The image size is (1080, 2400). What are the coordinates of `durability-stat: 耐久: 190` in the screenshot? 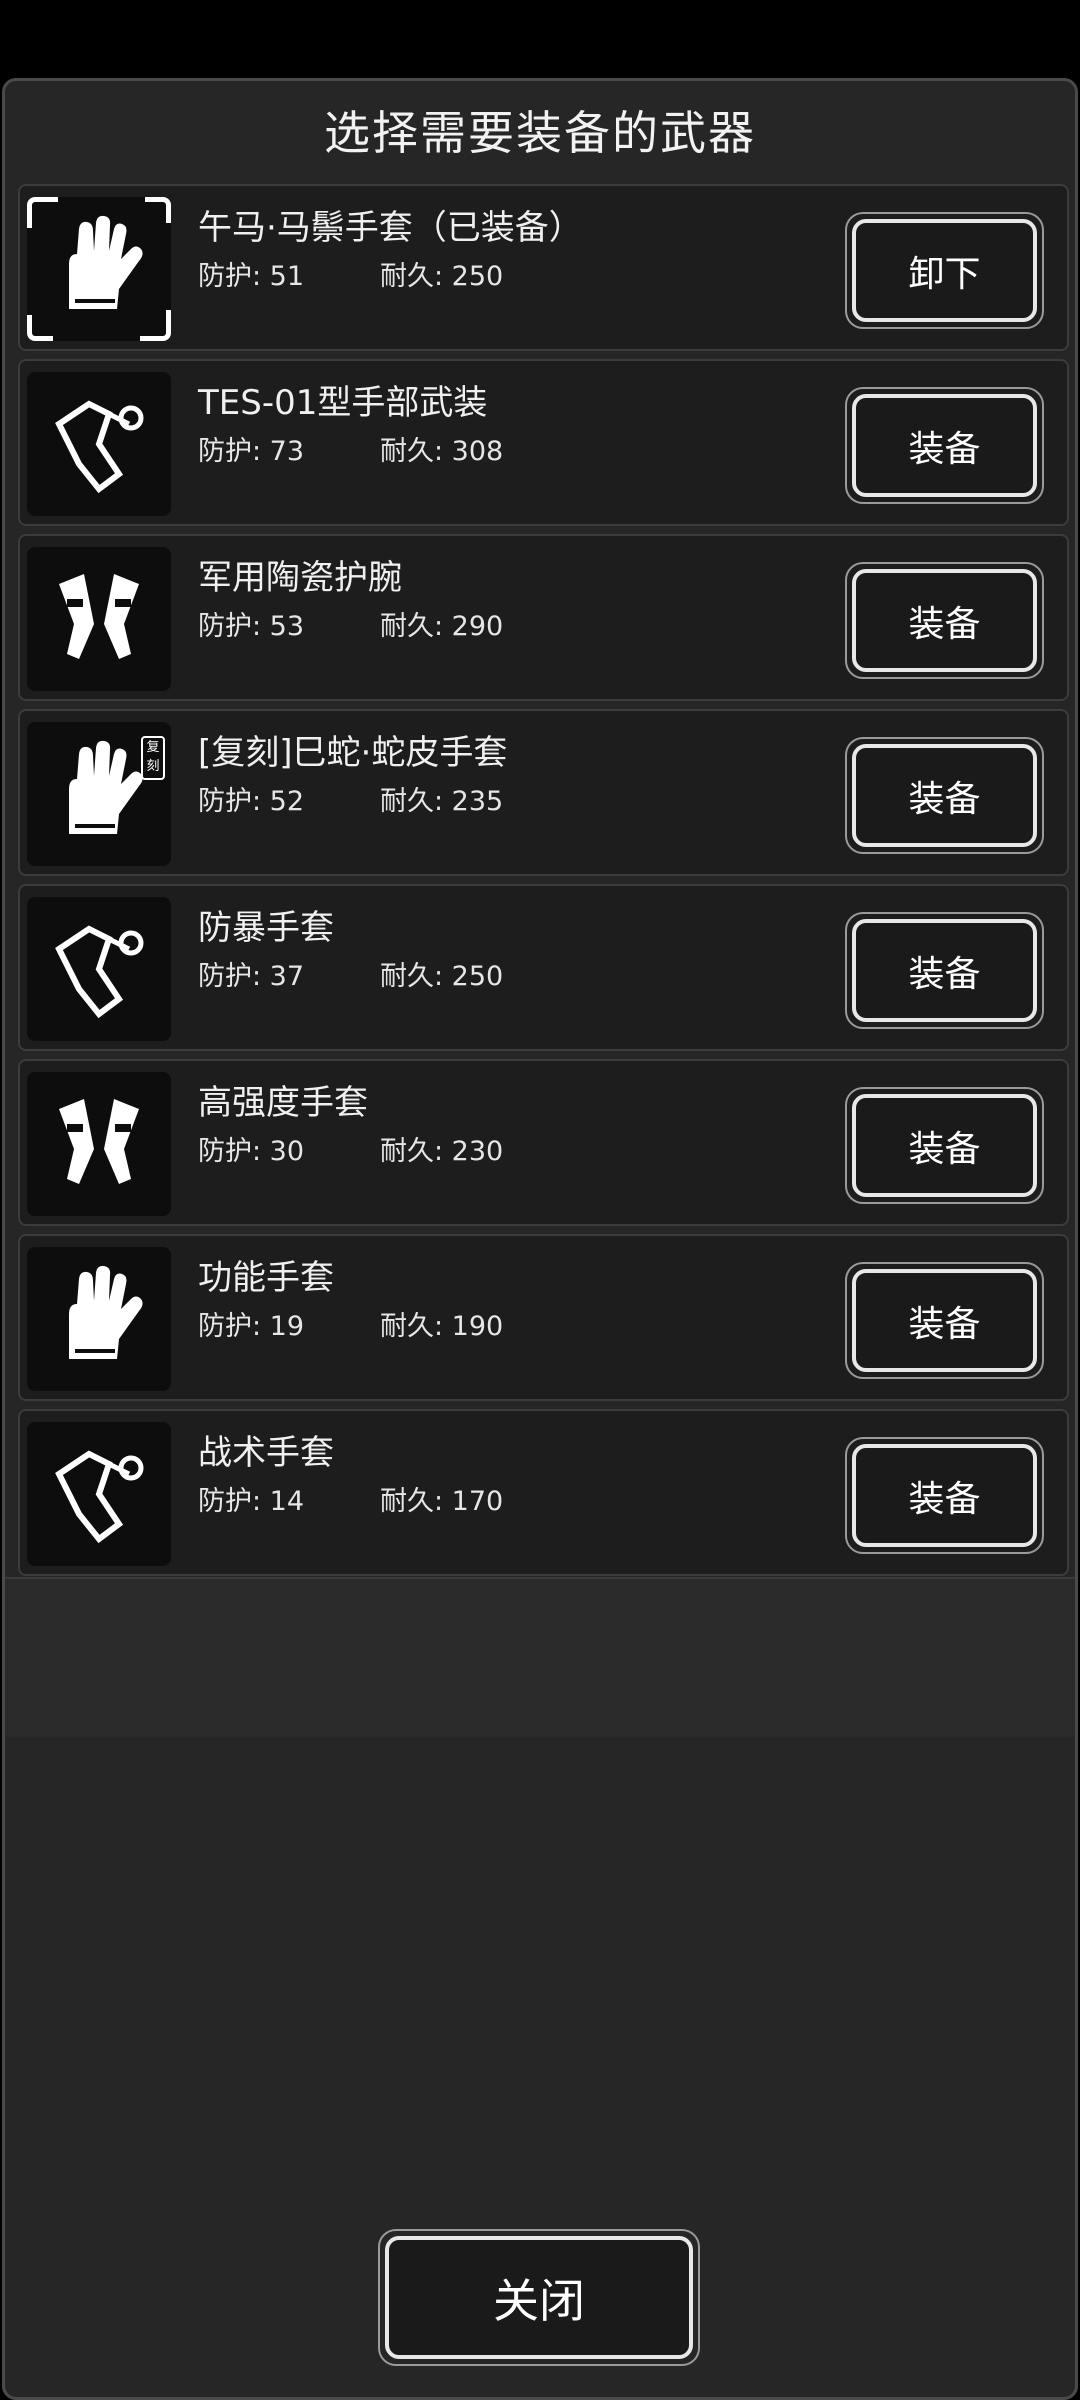 It's located at (442, 1326).